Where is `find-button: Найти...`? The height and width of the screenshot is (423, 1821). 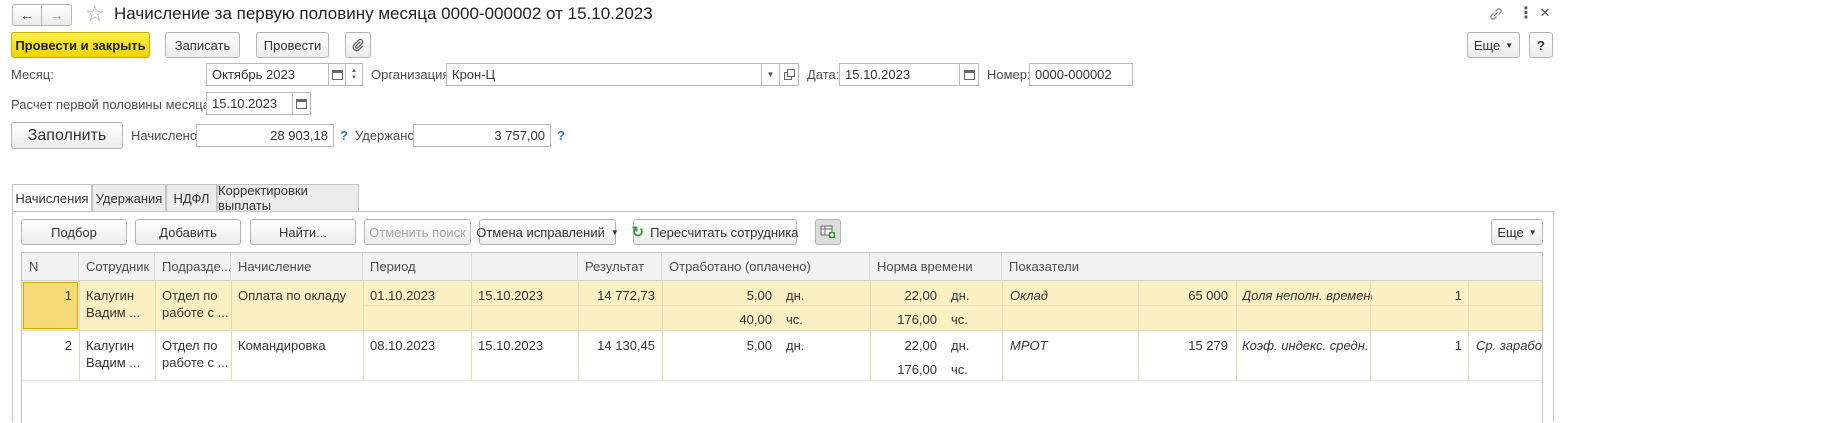 find-button: Найти... is located at coordinates (303, 232).